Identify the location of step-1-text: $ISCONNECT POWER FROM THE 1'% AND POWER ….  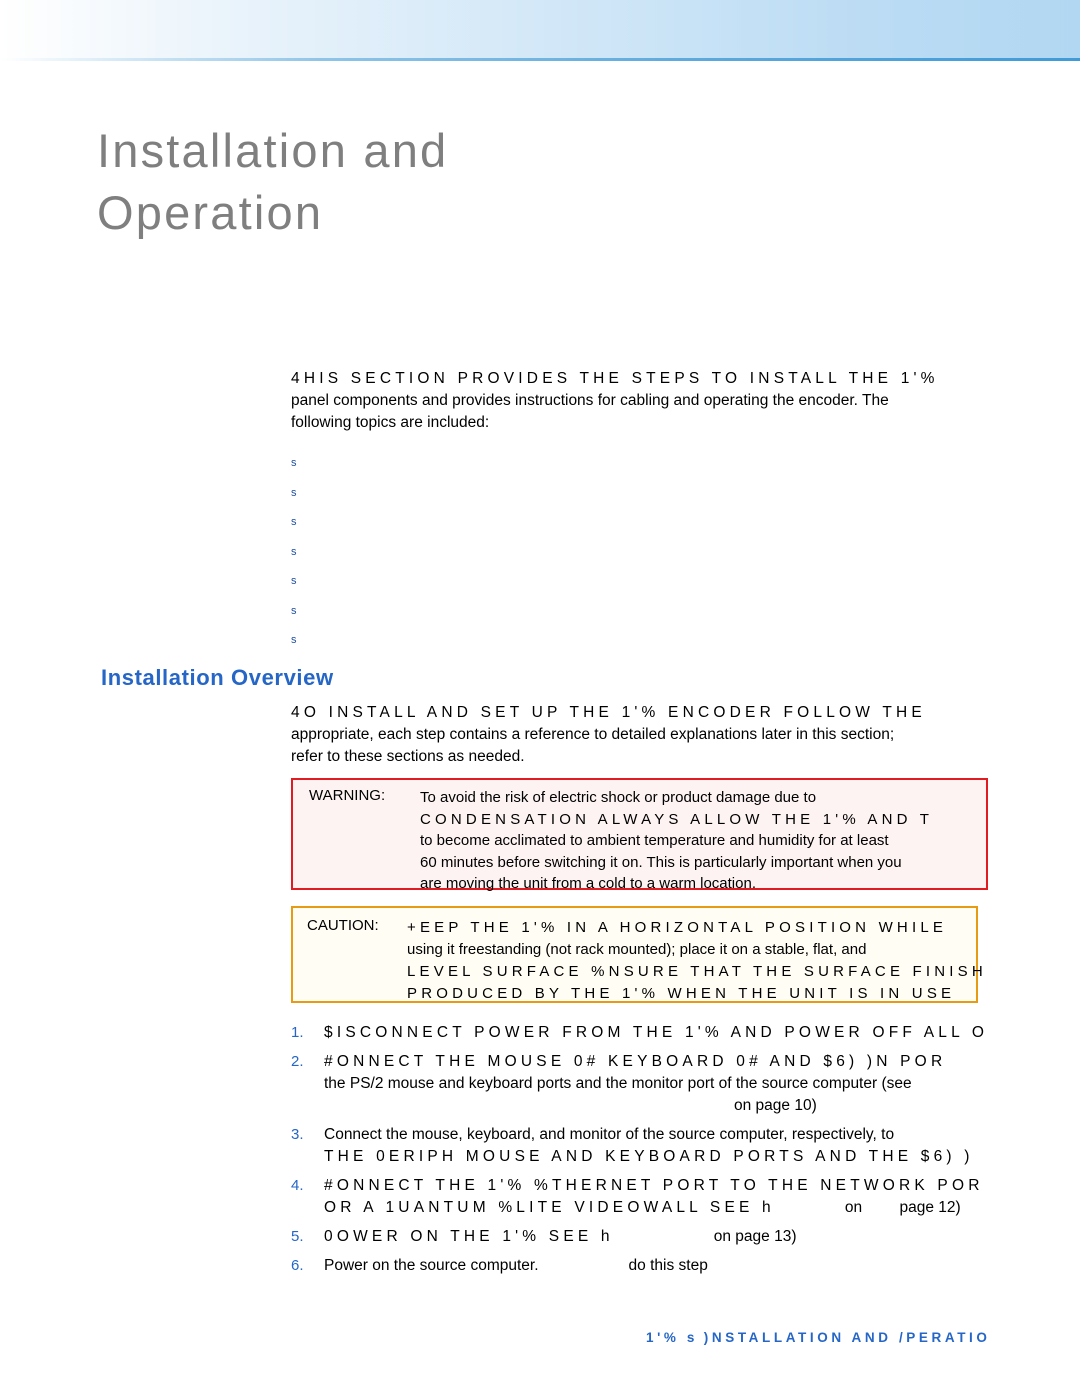
(656, 1032).